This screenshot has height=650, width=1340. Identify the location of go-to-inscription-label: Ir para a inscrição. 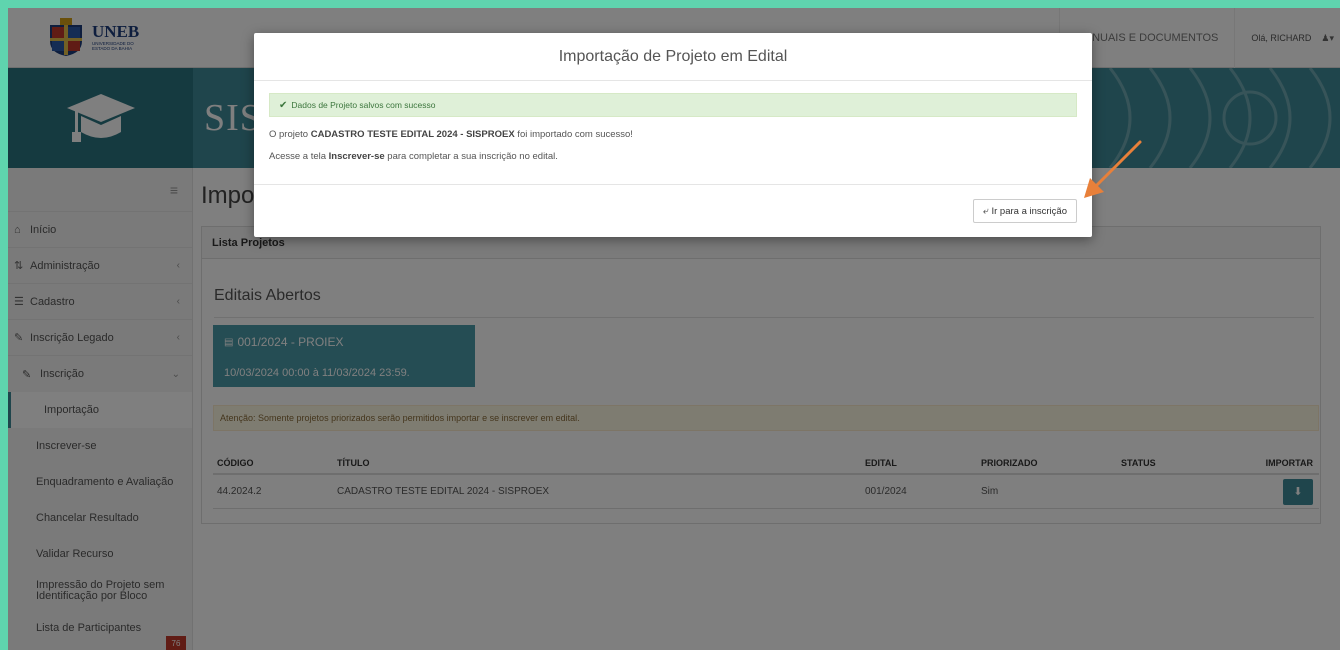
(1029, 211).